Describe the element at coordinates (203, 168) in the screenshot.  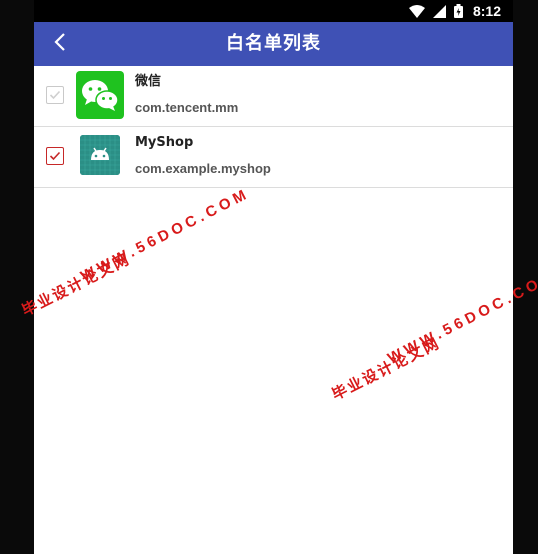
I see `app-package: com.example.myshop` at that location.